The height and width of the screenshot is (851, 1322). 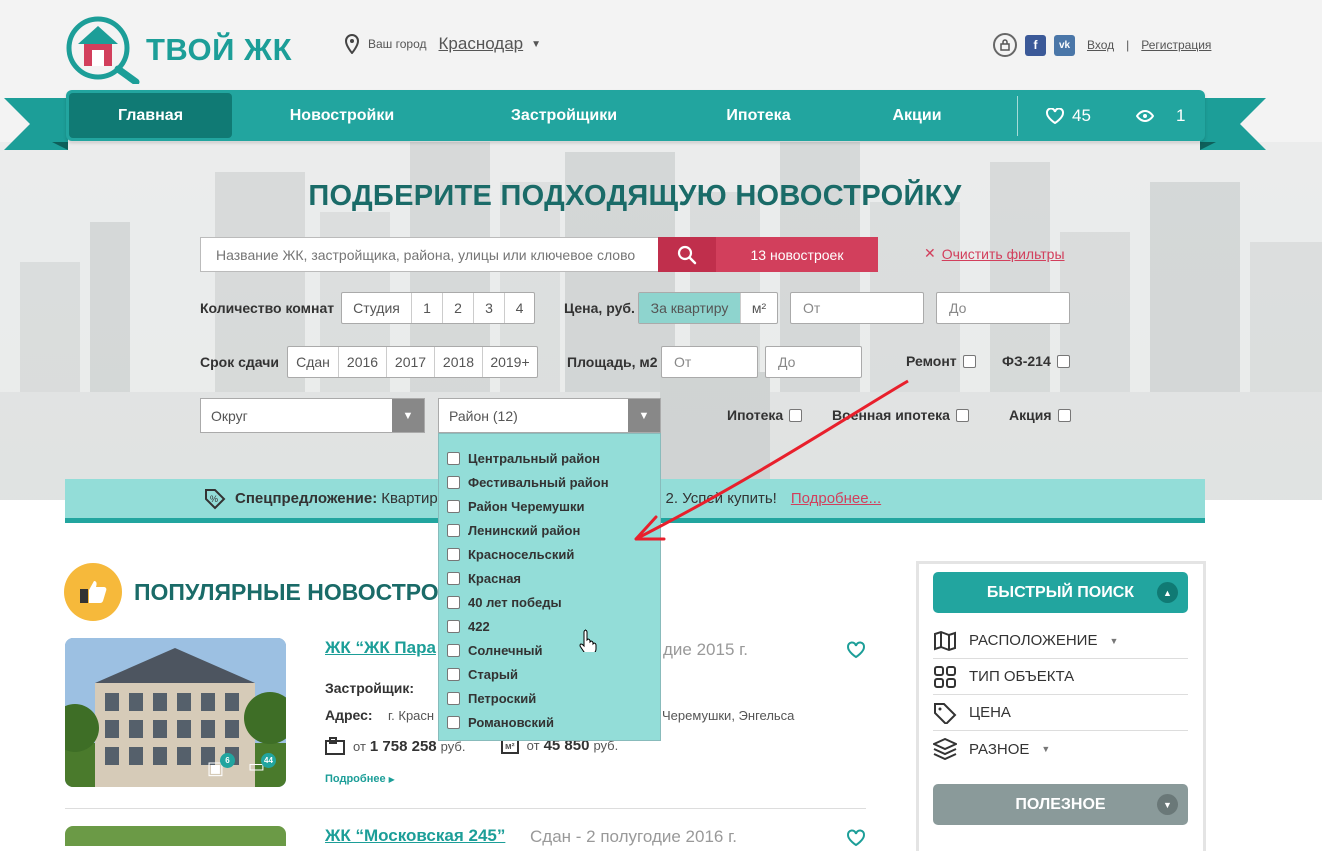 I want to click on district-option-label: 40 лет победы, so click(x=515, y=602).